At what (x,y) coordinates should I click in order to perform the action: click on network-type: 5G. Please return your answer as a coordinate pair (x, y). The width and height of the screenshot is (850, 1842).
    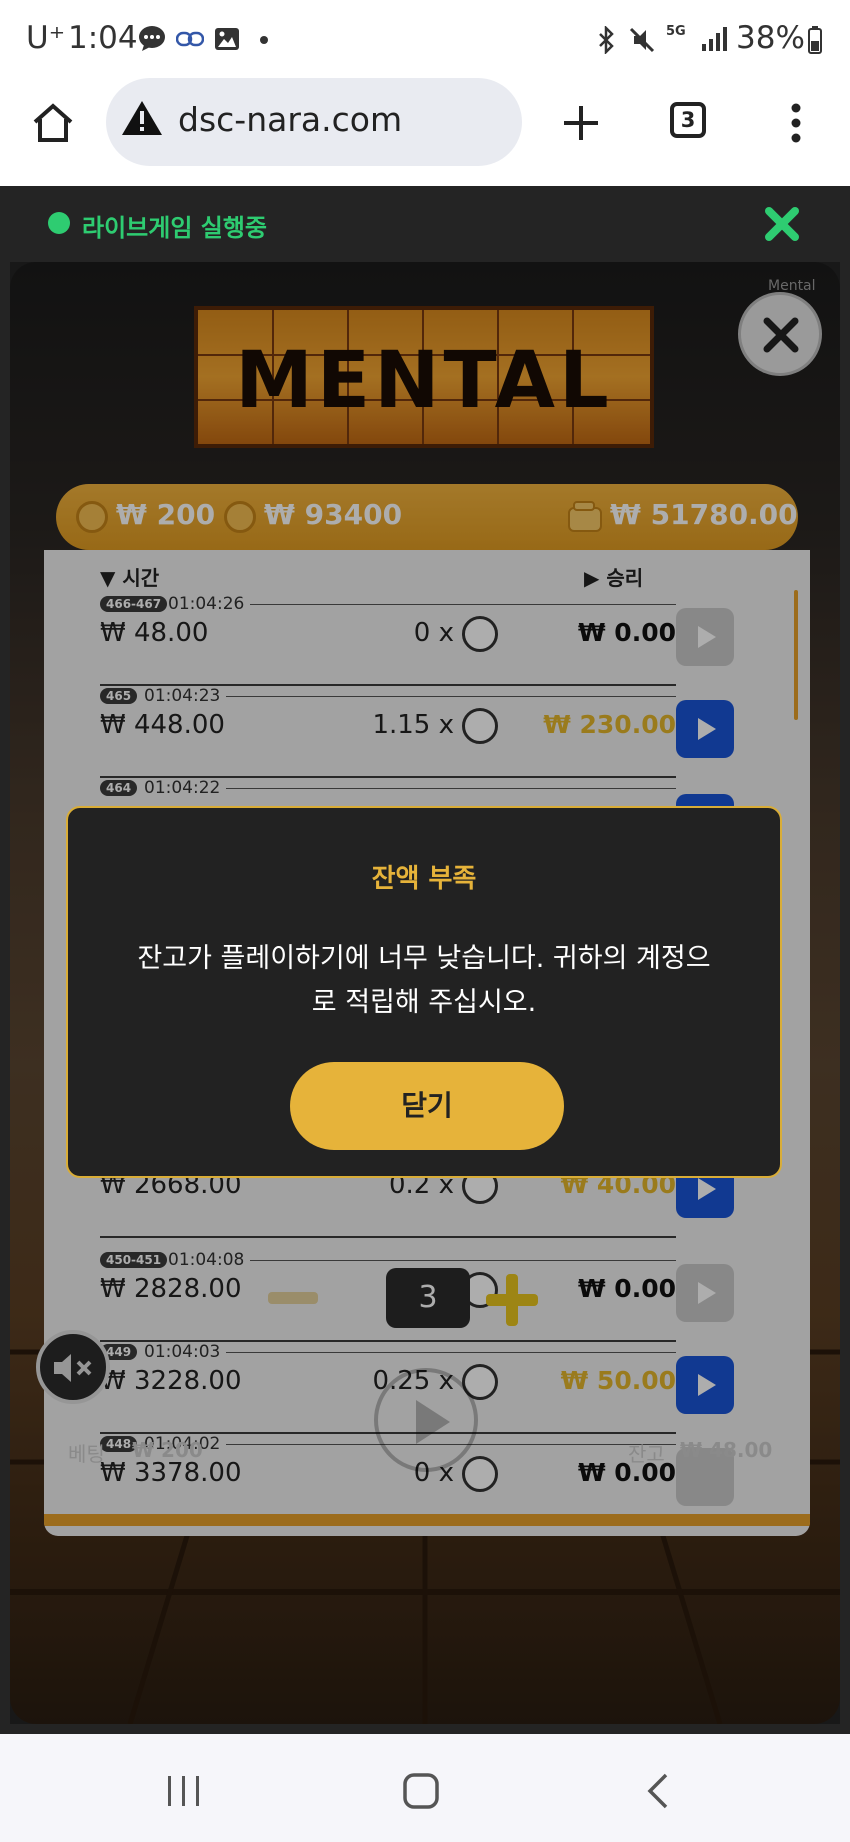
    Looking at the image, I should click on (676, 31).